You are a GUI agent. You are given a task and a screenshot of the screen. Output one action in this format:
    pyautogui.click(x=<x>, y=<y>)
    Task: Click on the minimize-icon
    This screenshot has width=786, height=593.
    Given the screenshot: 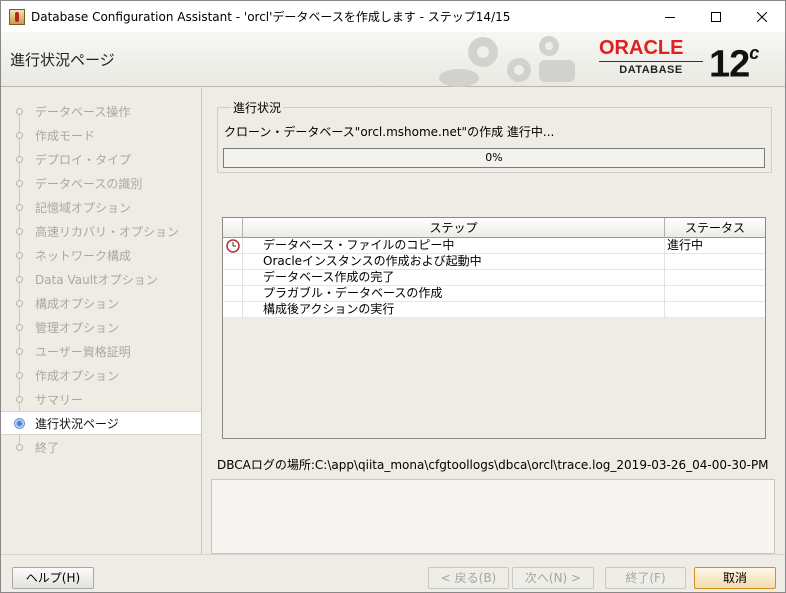 What is the action you would take?
    pyautogui.click(x=670, y=17)
    